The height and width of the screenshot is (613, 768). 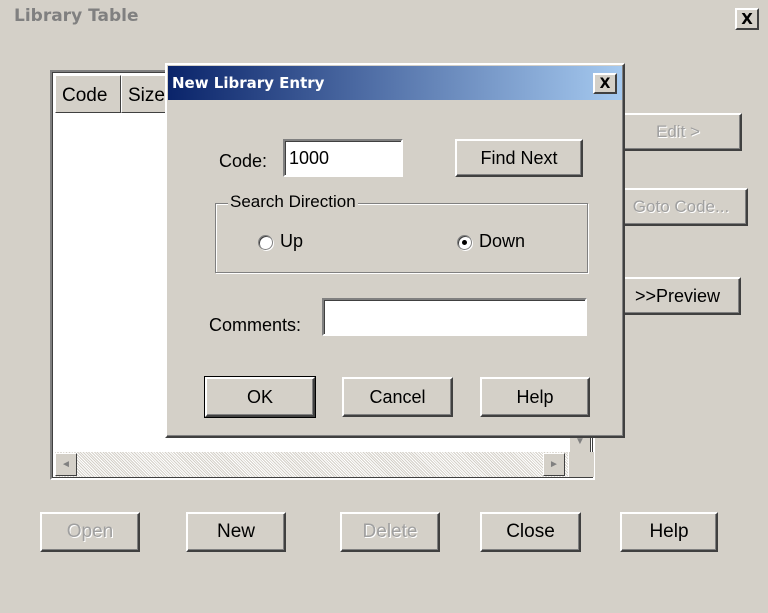 I want to click on code-input, so click(x=343, y=158).